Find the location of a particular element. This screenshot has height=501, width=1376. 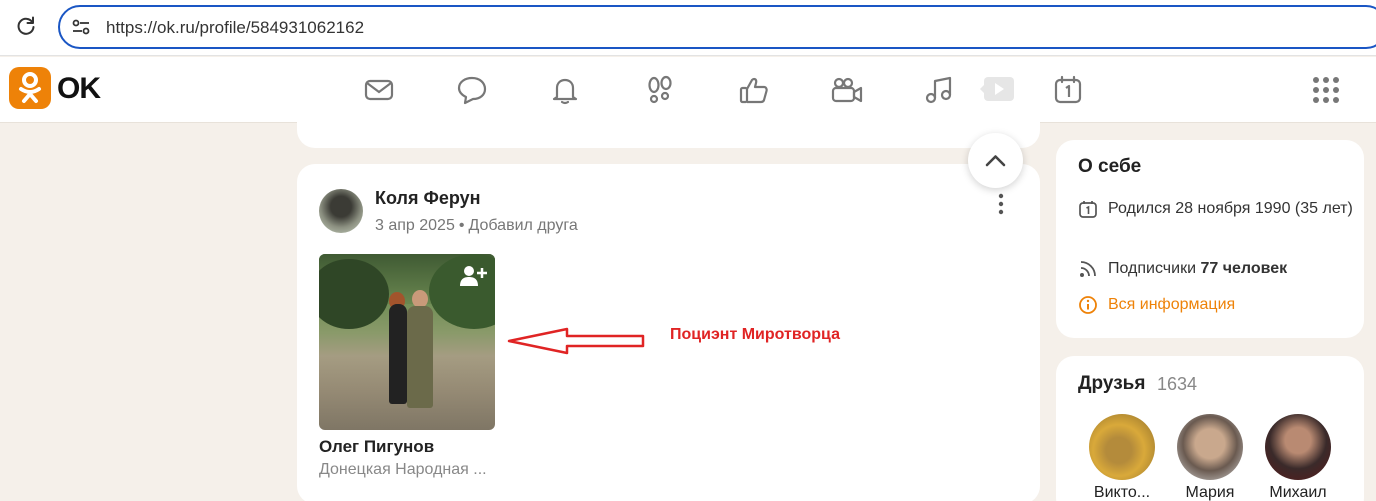

scroll-top-button is located at coordinates (995, 160).